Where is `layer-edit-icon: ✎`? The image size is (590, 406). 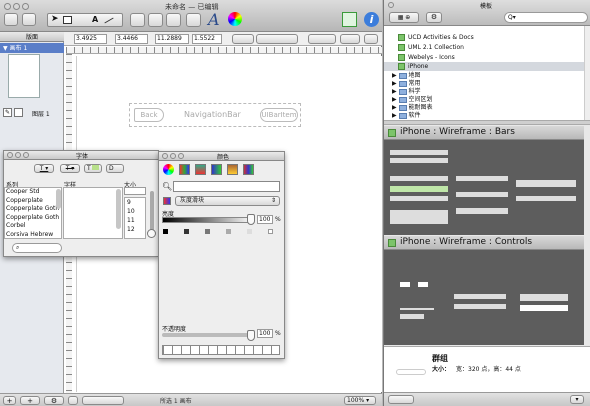 layer-edit-icon: ✎ is located at coordinates (7, 112).